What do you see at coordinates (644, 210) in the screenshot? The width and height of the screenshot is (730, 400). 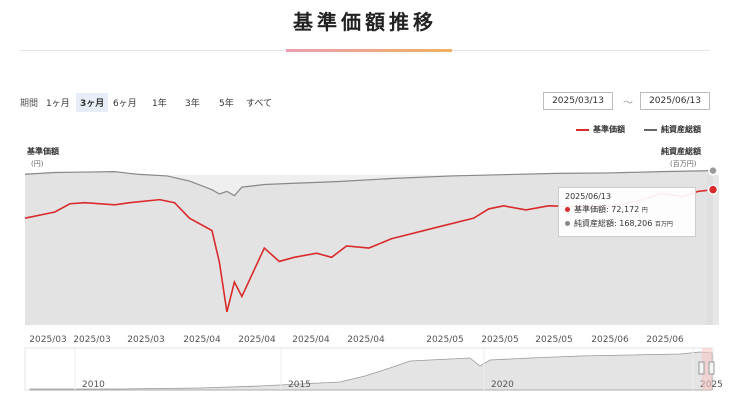 I see `tooltip-nav-unit: 円` at bounding box center [644, 210].